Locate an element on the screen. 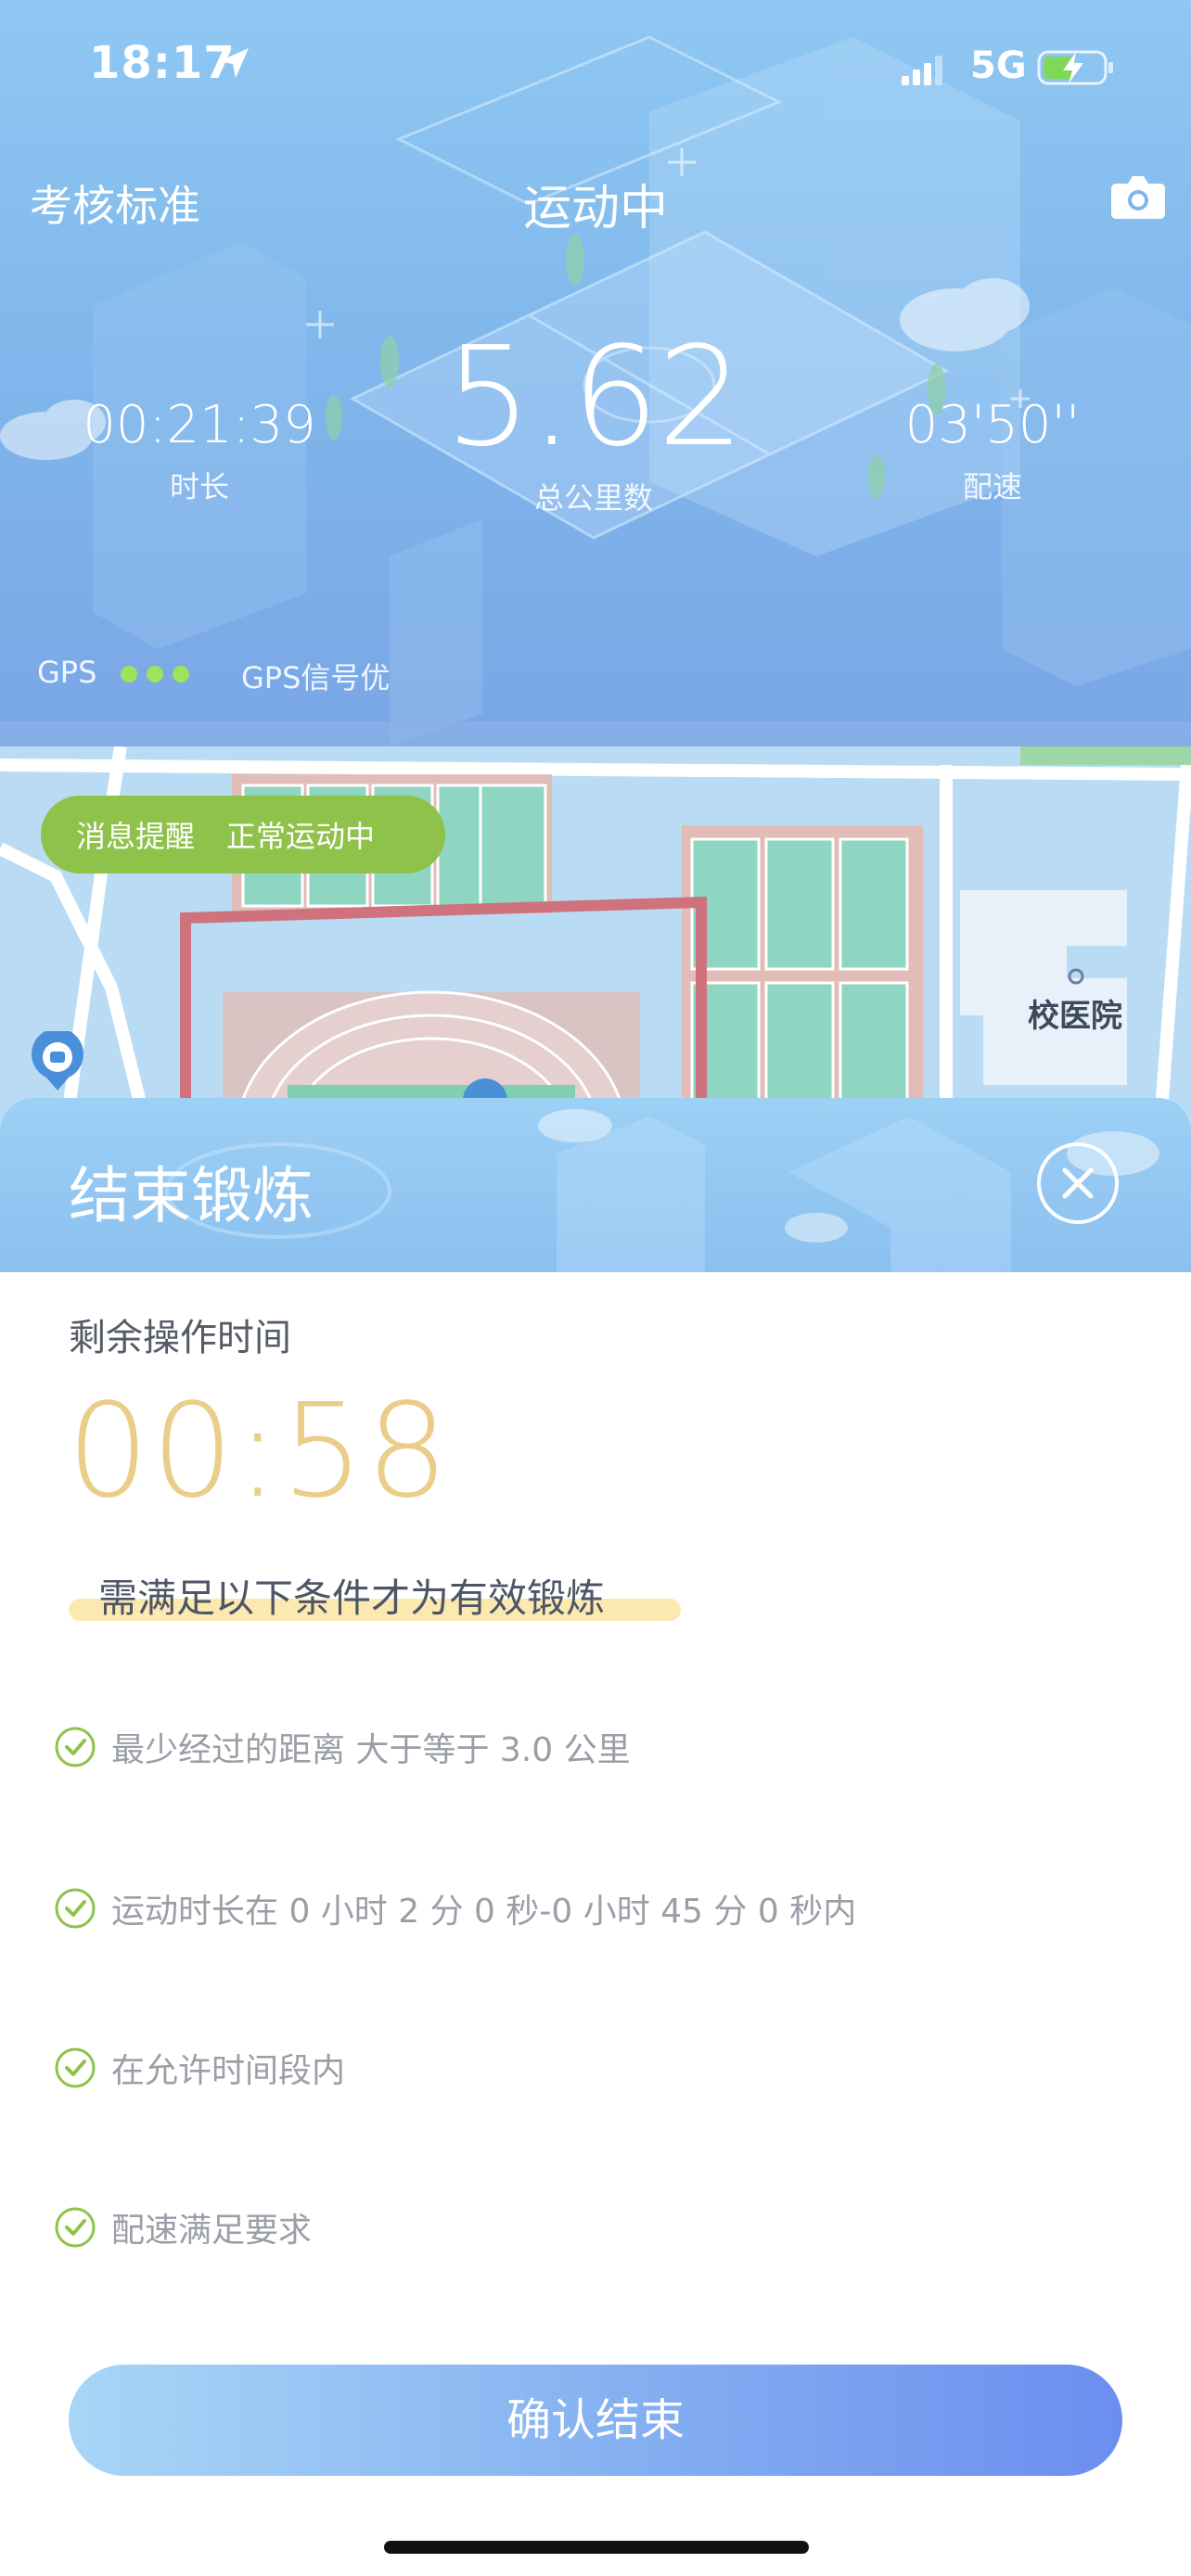 This screenshot has width=1191, height=2576. condition-item: 最少经过的距离 大于等于 3.0 公里 is located at coordinates (342, 1747).